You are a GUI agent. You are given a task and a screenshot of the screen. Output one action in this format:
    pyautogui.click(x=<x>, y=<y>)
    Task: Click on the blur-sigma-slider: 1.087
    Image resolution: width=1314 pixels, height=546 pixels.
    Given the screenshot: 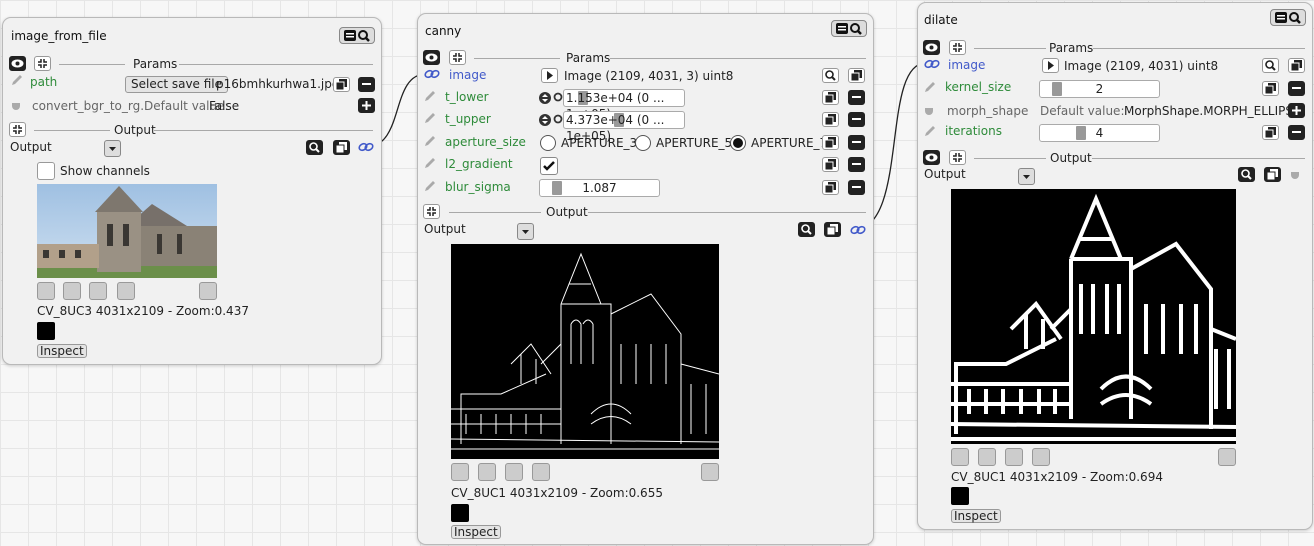 What is the action you would take?
    pyautogui.click(x=599, y=188)
    